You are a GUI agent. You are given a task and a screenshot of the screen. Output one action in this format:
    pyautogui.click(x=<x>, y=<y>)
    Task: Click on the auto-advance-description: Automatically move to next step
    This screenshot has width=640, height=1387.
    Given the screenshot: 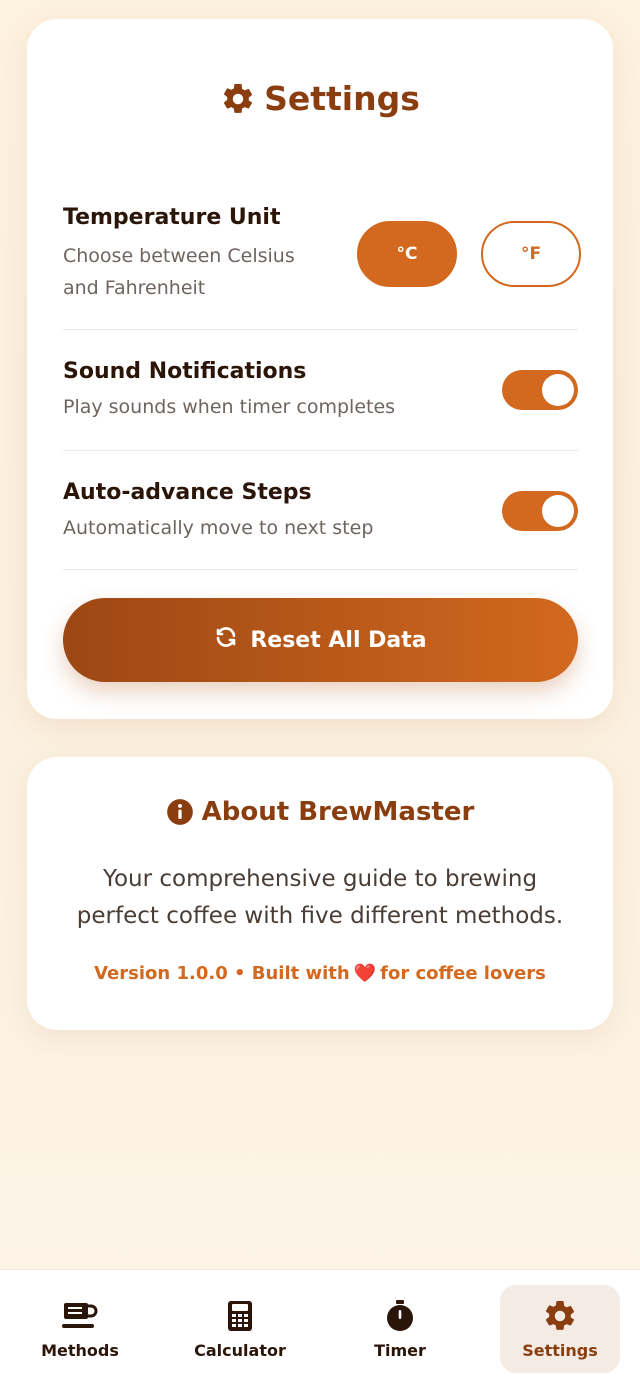 What is the action you would take?
    pyautogui.click(x=218, y=528)
    